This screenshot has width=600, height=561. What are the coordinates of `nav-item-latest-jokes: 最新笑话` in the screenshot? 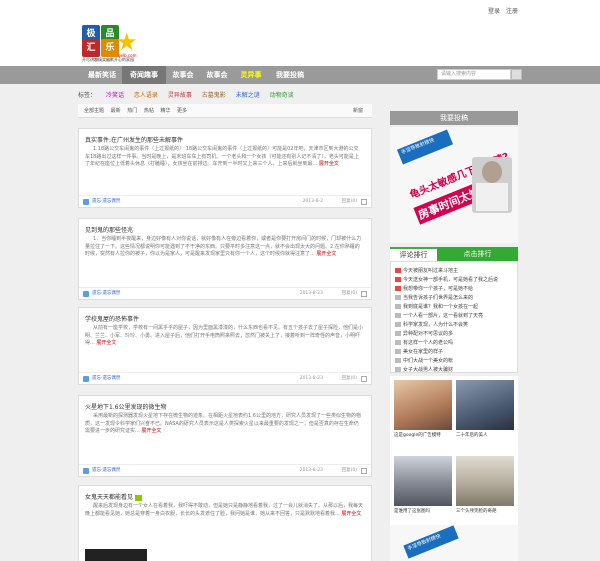 It's located at (102, 75).